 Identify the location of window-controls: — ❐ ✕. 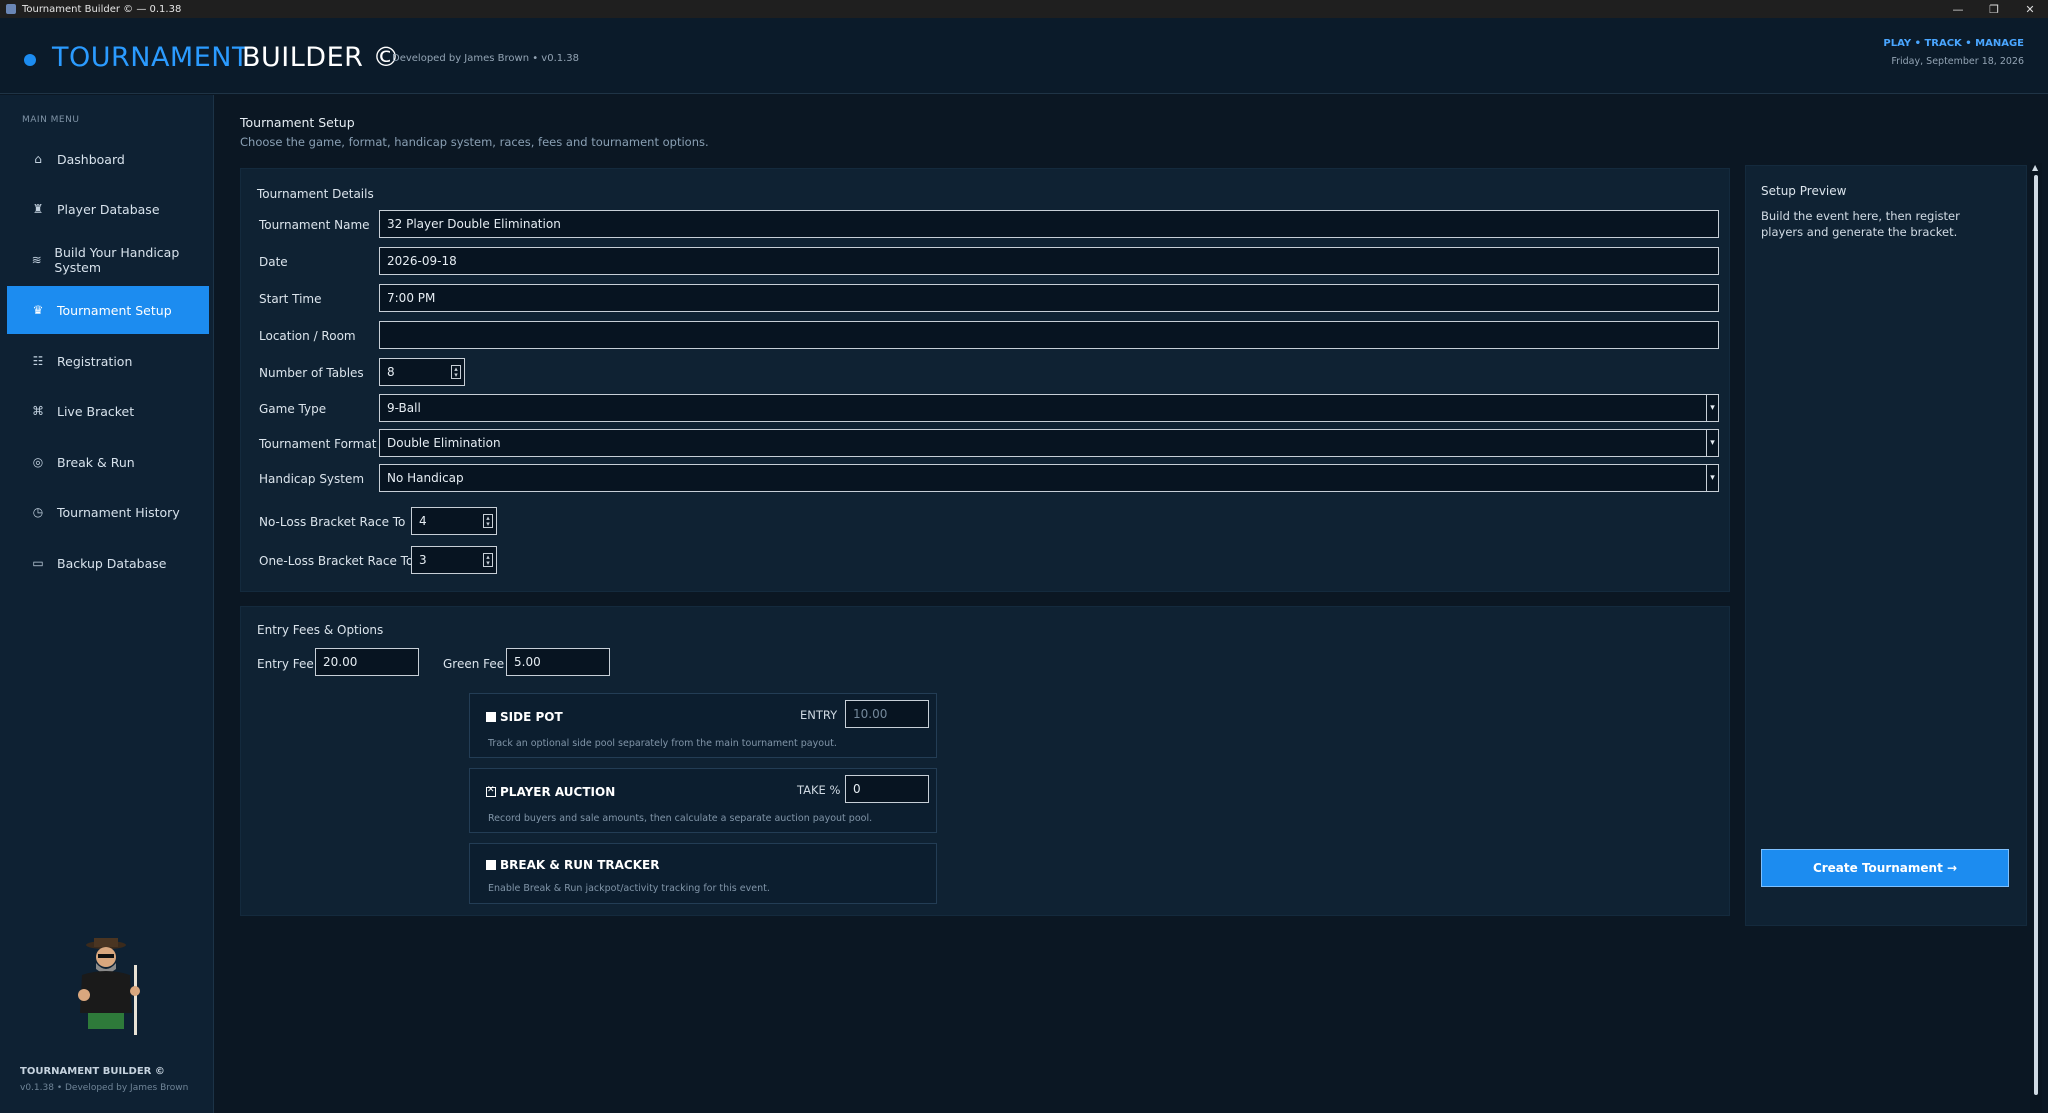
(1994, 9).